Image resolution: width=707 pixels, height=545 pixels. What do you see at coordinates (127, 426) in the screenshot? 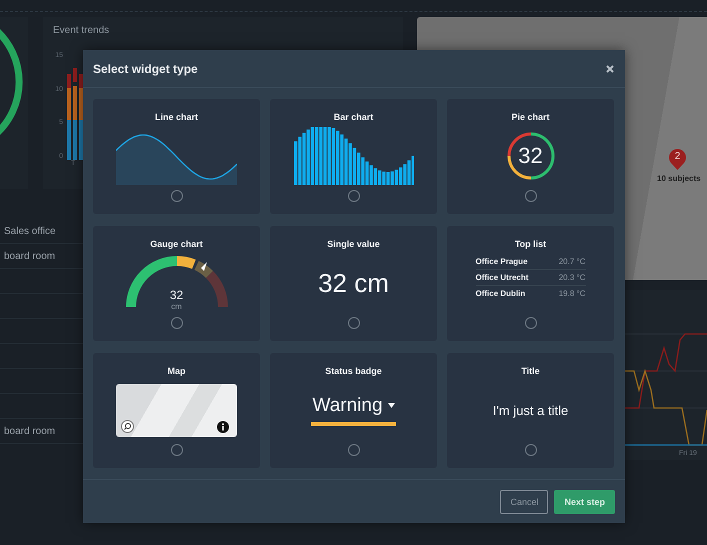
I see `search-icon` at bounding box center [127, 426].